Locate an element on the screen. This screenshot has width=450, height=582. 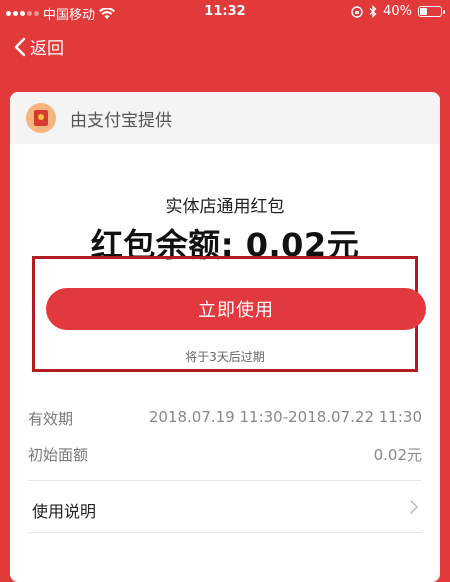
initial-amount-value: 0.02元 is located at coordinates (397, 455).